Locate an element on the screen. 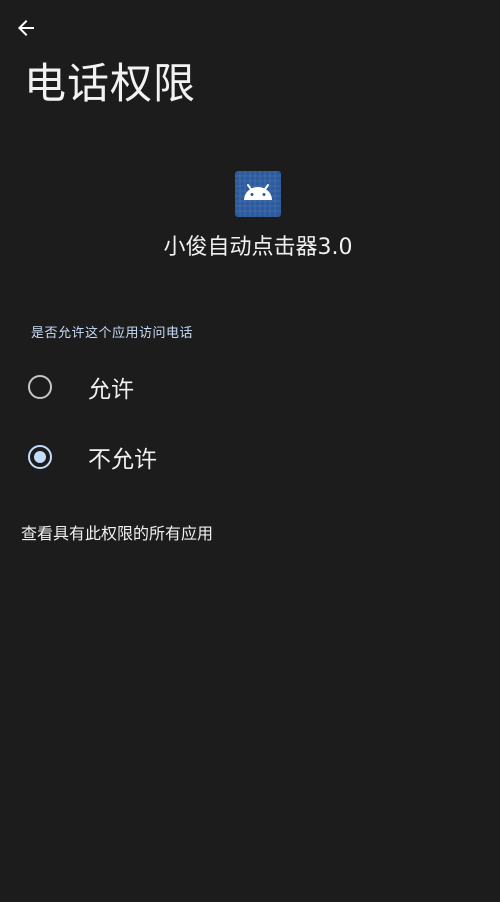 The height and width of the screenshot is (902, 500). permission-question: 是否允许这个应用访问电话 is located at coordinates (112, 333).